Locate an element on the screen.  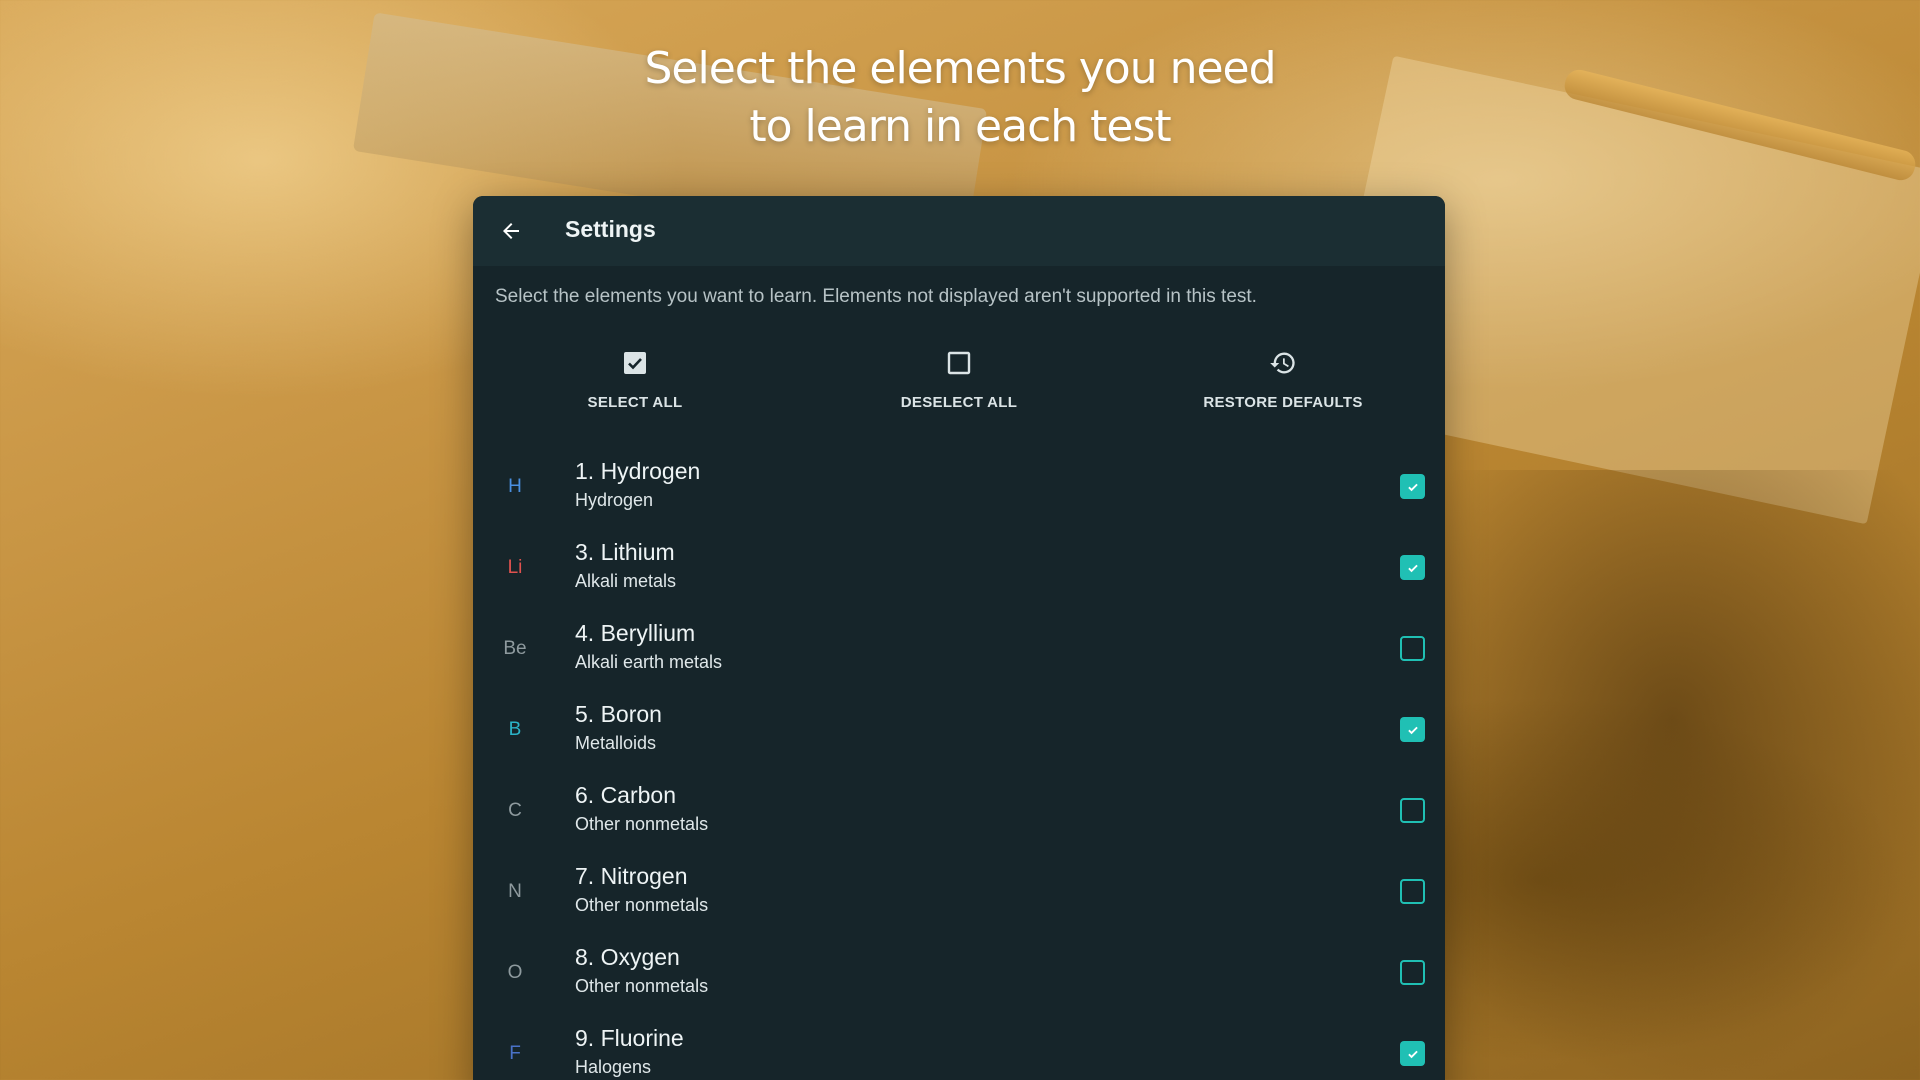
element-symbol: Be is located at coordinates (515, 648).